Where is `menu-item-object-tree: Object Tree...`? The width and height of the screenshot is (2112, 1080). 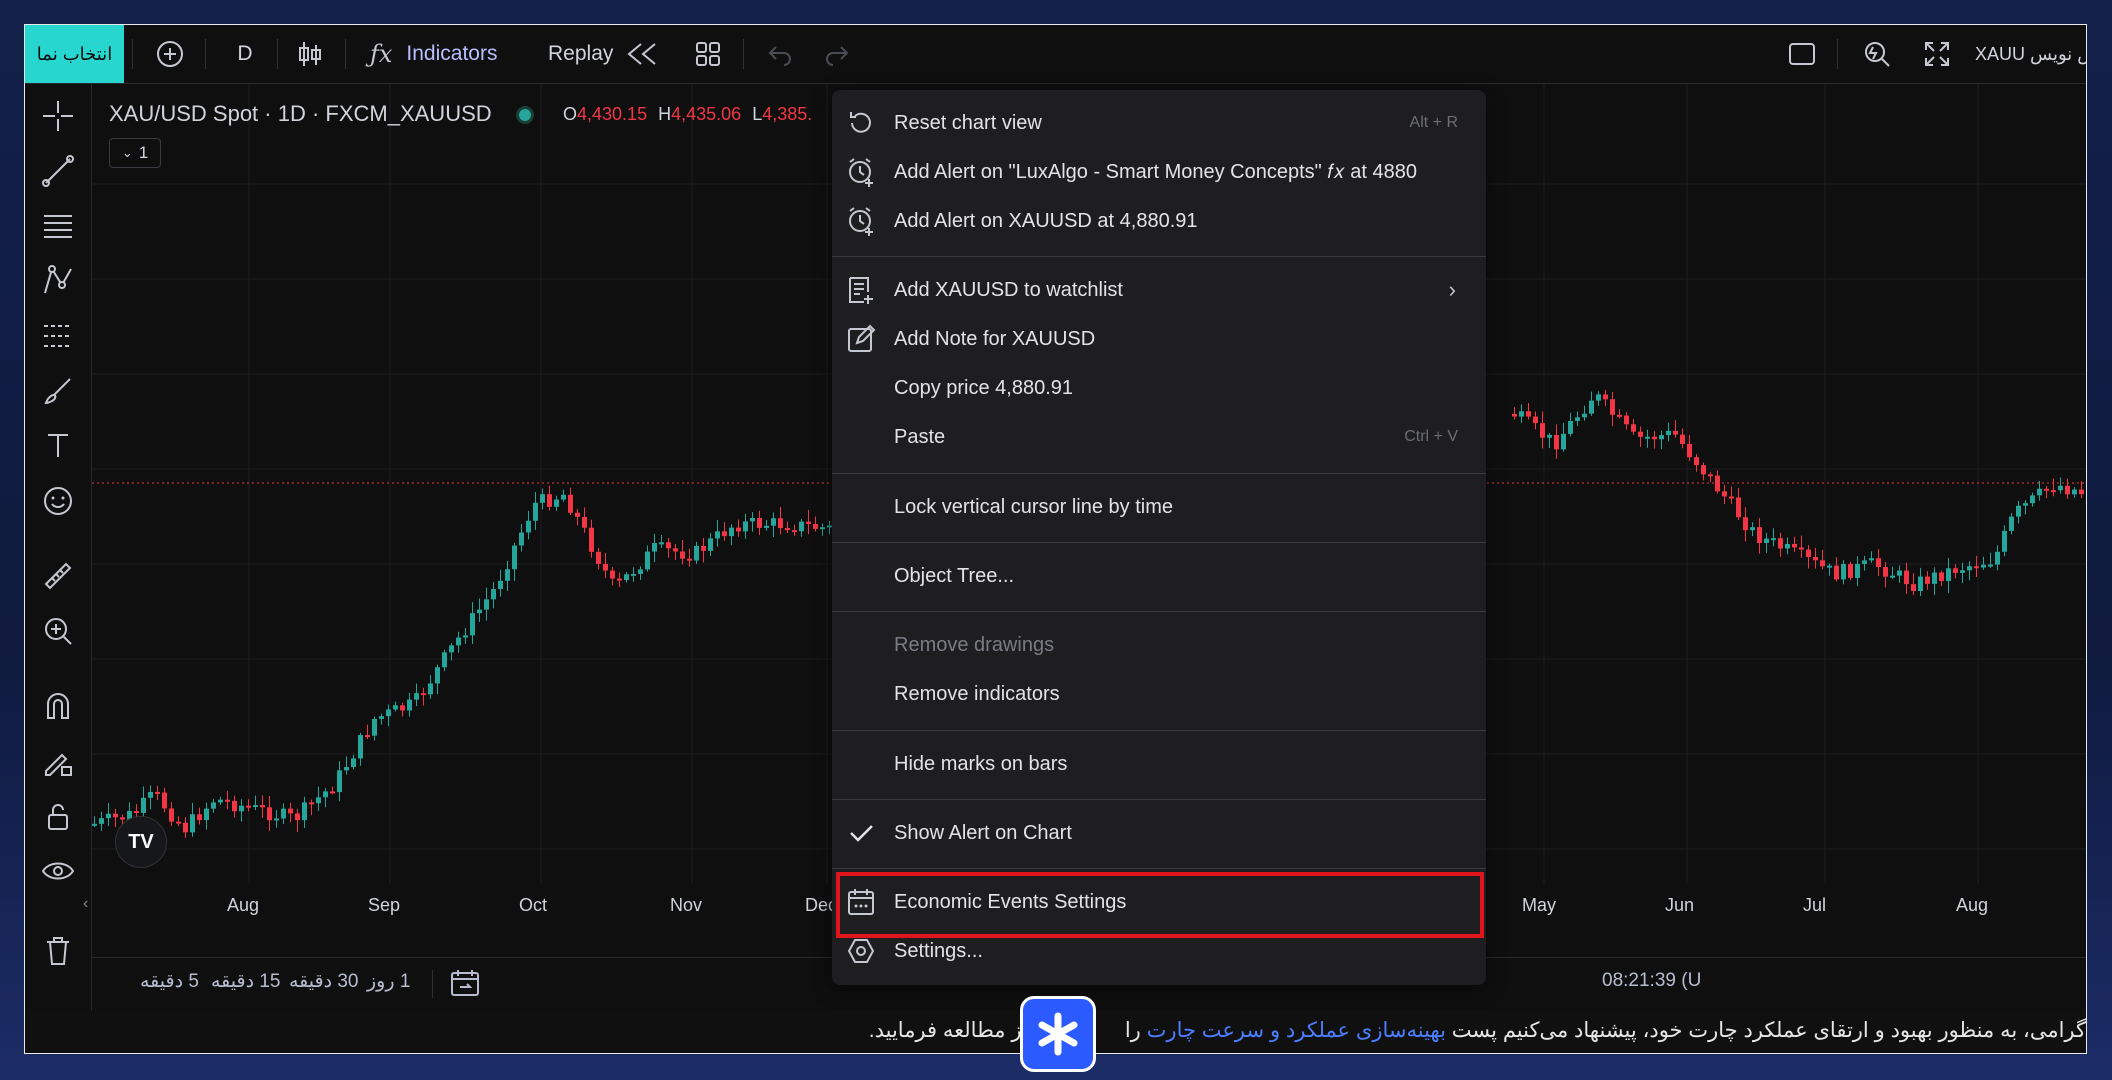
menu-item-object-tree: Object Tree... is located at coordinates (1159, 576).